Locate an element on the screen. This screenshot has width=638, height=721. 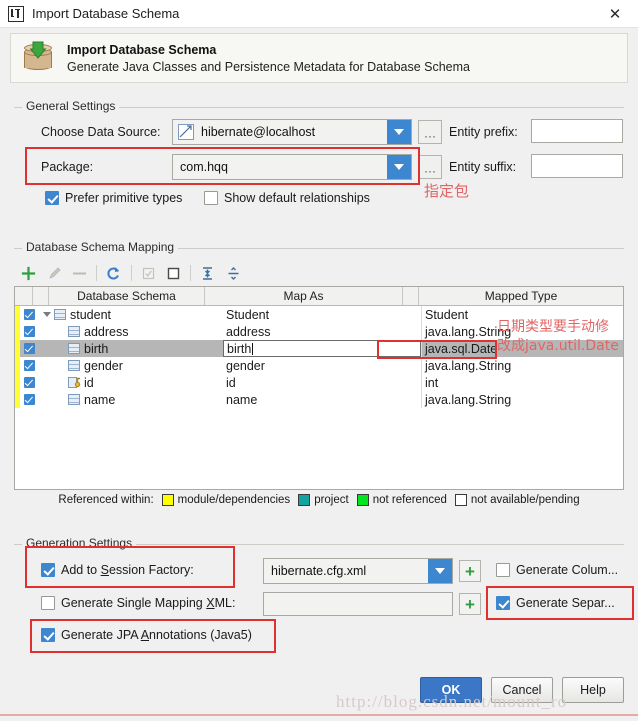
collapse-all-icon is located at coordinates (233, 273).